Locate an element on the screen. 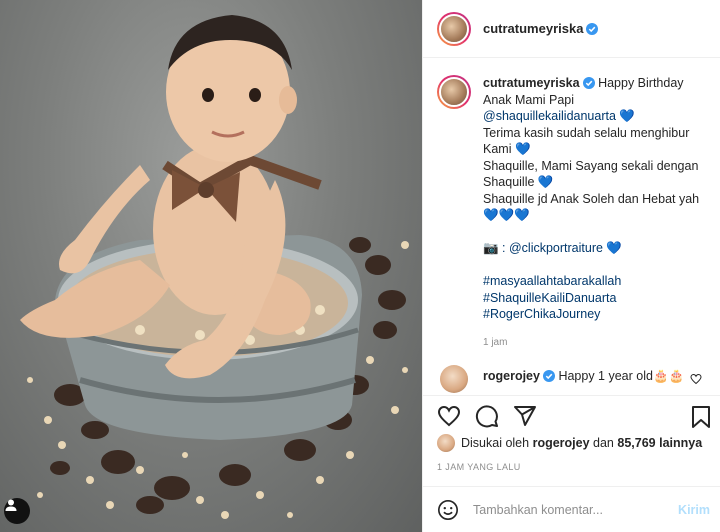 The height and width of the screenshot is (532, 720). share-button is located at coordinates (525, 416).